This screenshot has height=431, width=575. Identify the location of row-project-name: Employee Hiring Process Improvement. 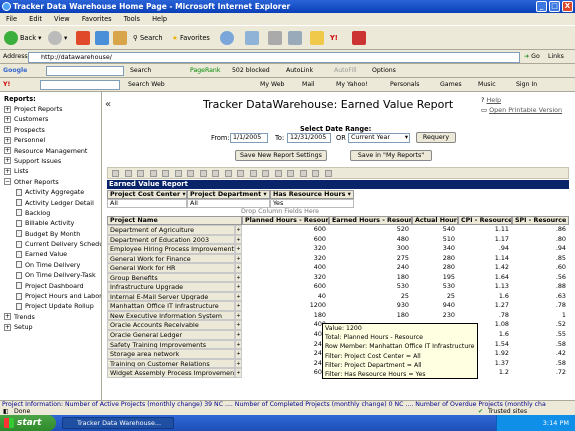
(171, 249).